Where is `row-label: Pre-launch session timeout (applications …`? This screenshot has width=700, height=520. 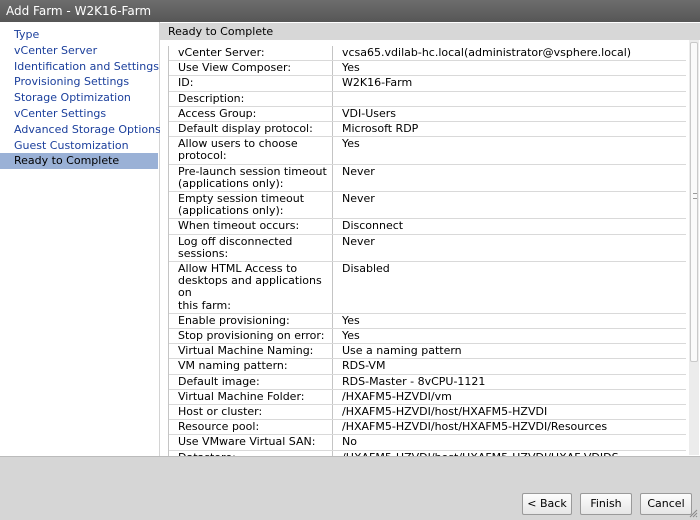 row-label: Pre-launch session timeout (applications … is located at coordinates (251, 178).